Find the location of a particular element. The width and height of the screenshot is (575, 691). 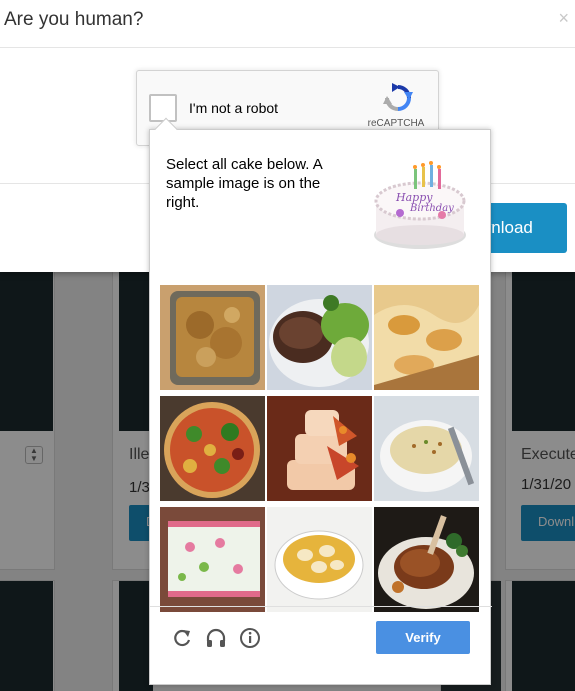

tile-casserole is located at coordinates (212, 337).